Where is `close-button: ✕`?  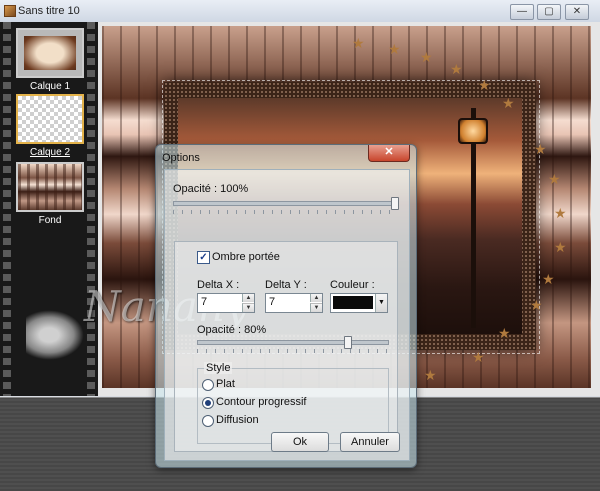 close-button: ✕ is located at coordinates (577, 12).